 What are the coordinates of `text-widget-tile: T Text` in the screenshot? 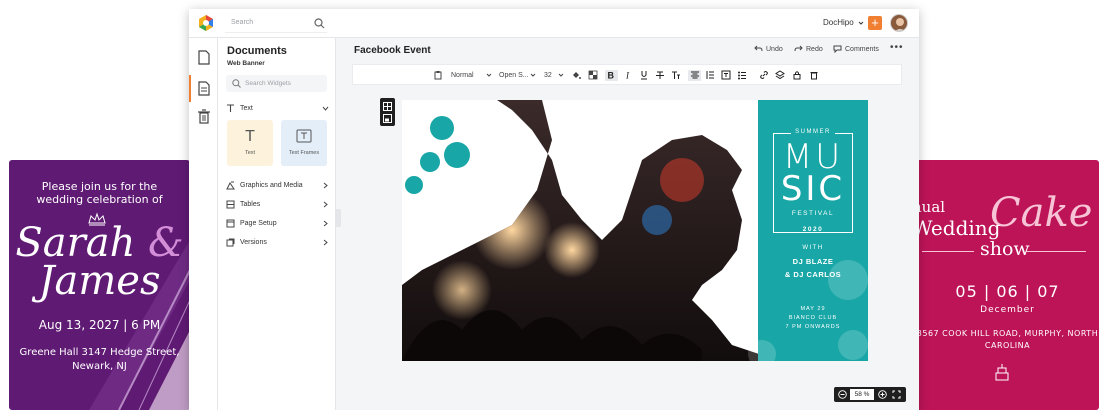 It's located at (250, 143).